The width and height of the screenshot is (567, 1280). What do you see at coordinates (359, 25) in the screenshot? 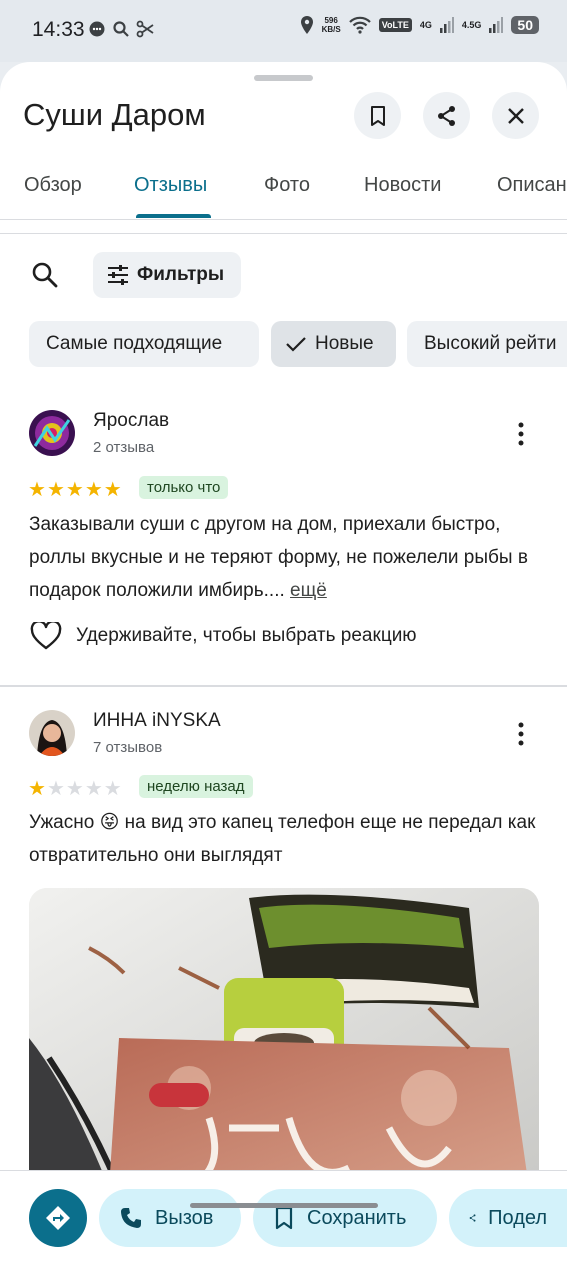
I see `wifi-icon` at bounding box center [359, 25].